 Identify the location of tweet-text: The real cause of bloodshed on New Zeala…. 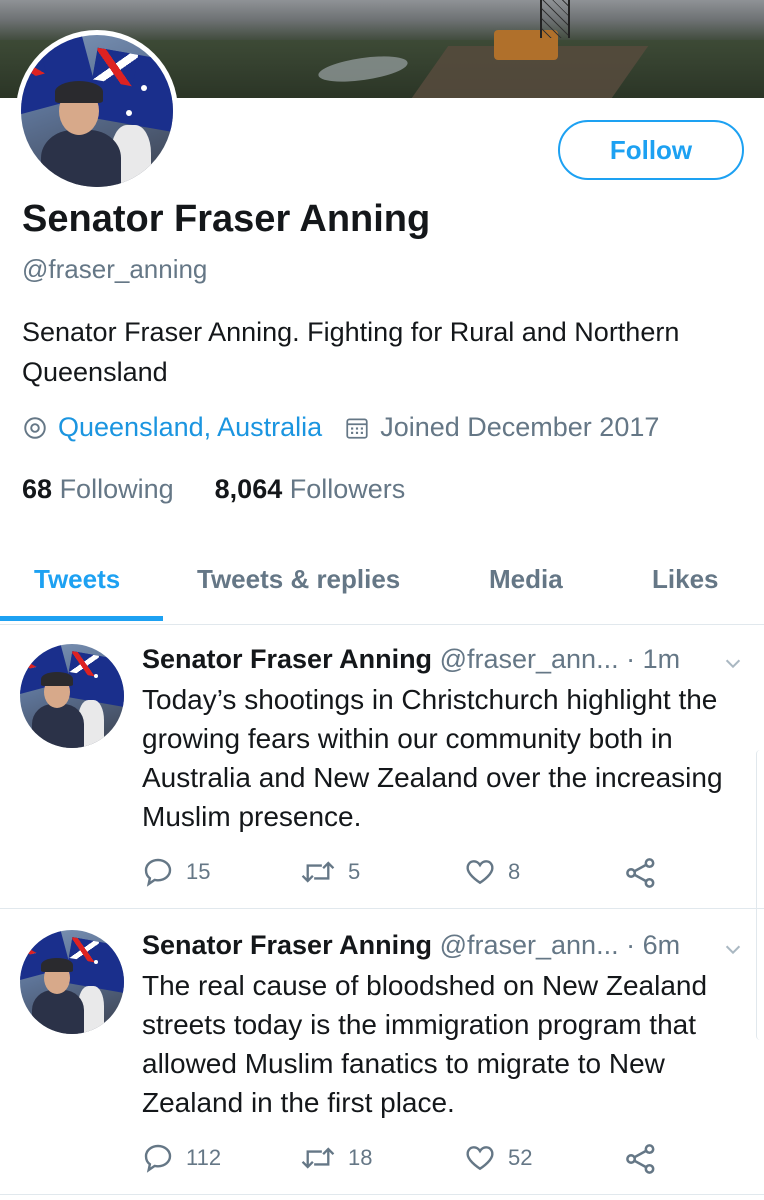
(425, 1044).